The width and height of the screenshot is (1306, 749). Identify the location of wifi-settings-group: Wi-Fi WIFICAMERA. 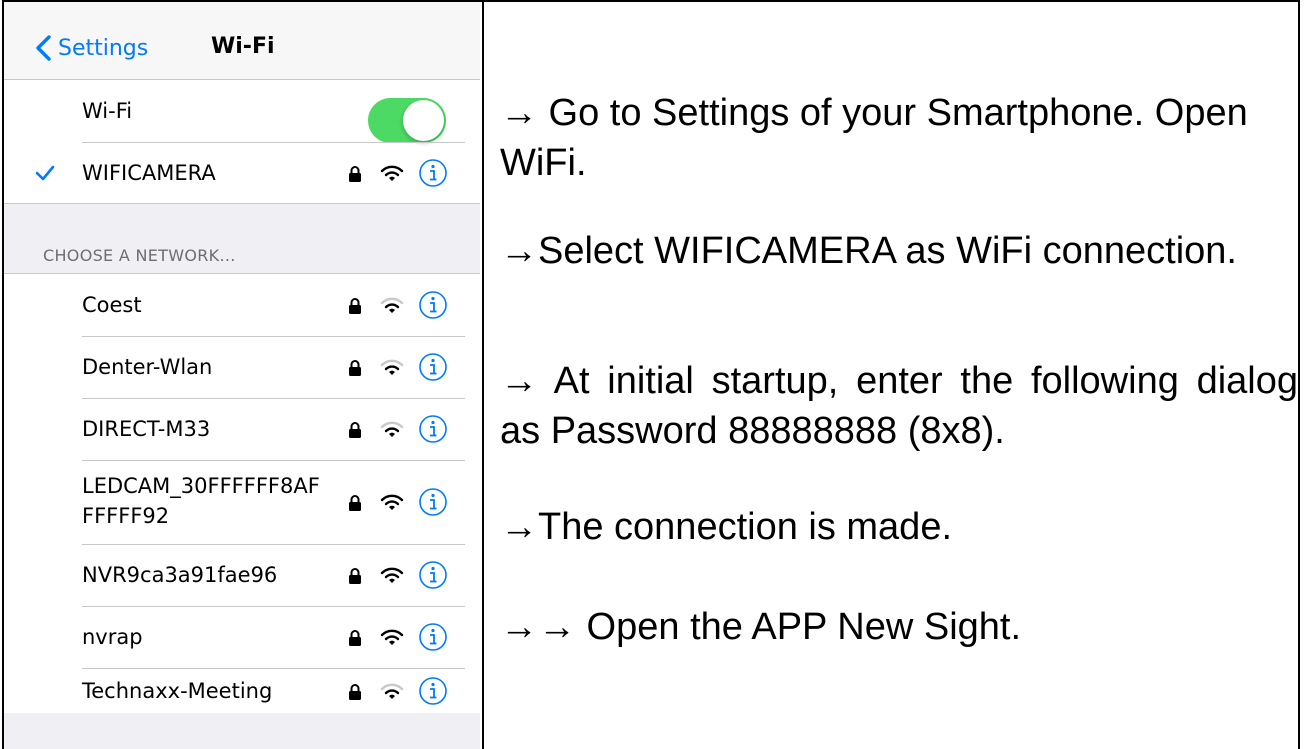
(242, 142).